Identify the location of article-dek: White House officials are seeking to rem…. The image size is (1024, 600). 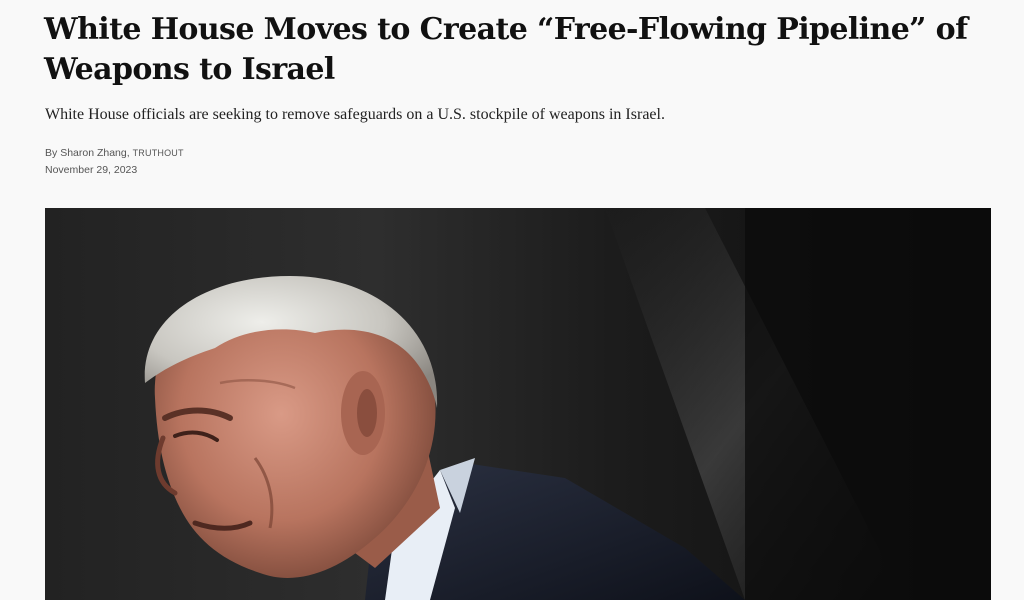
(355, 114).